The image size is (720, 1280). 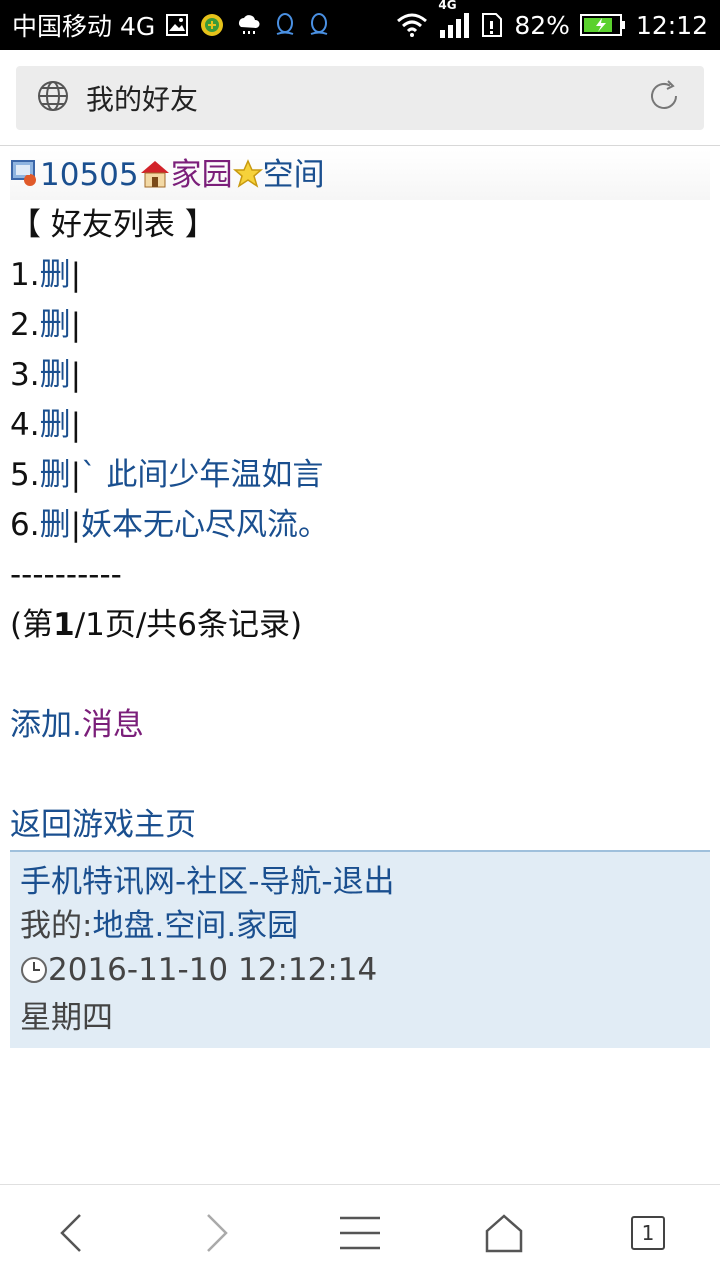 What do you see at coordinates (290, 882) in the screenshot?
I see `navigation-link: 导航` at bounding box center [290, 882].